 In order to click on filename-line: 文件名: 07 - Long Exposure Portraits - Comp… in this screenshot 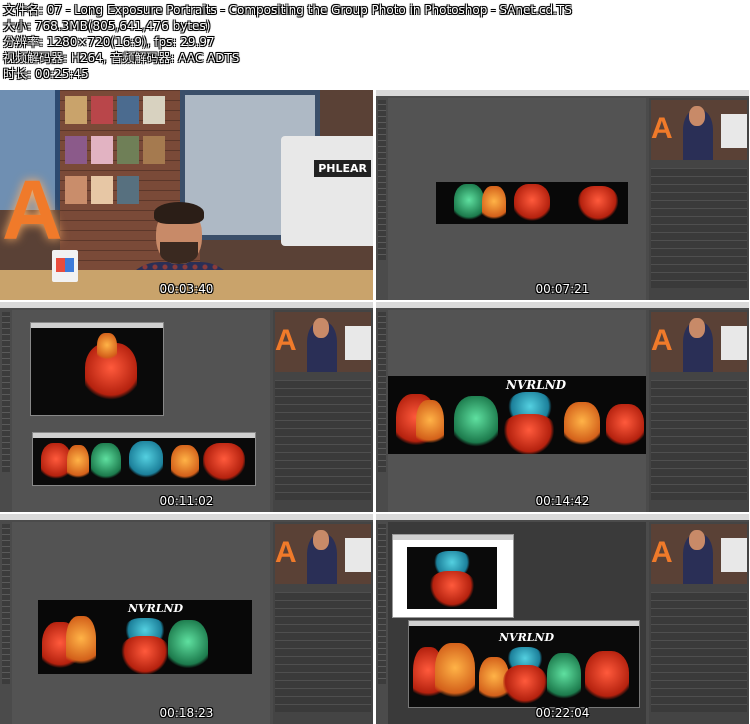, I will do `click(287, 10)`.